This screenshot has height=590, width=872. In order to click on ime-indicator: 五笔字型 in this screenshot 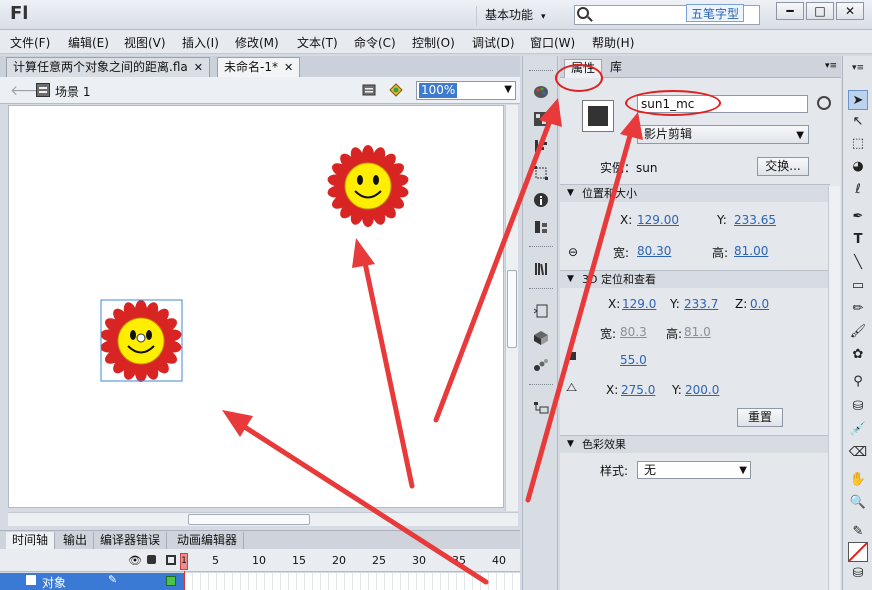, I will do `click(715, 13)`.